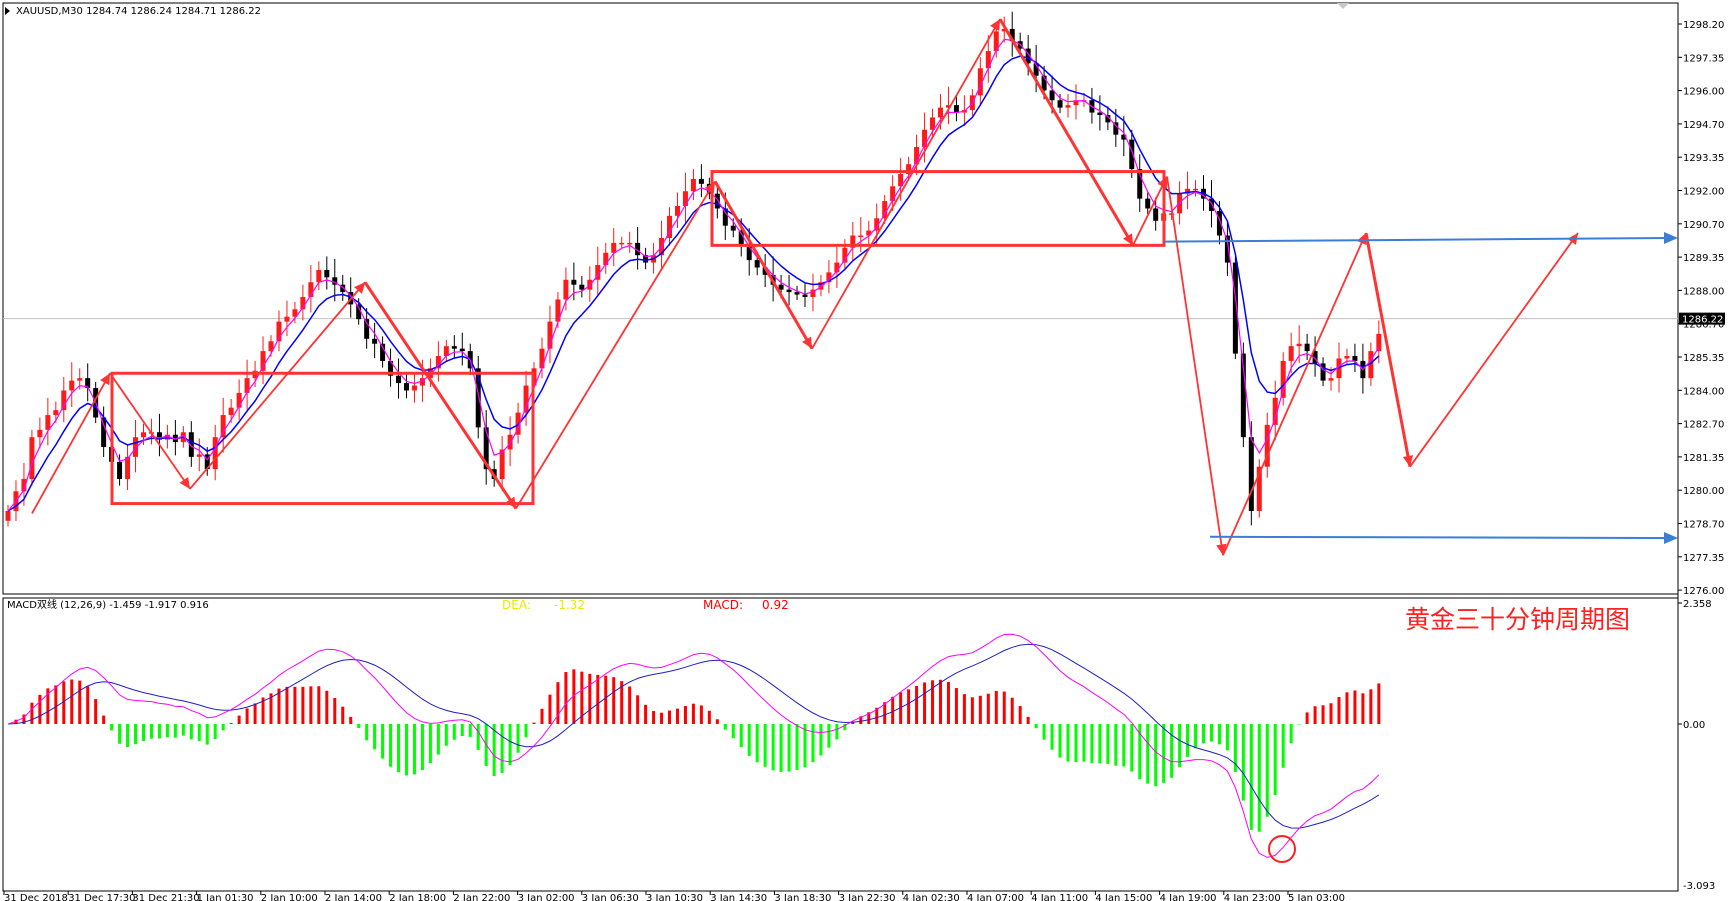 The image size is (1730, 901). Describe the element at coordinates (1059, 897) in the screenshot. I see `time-tick-label: 4 Jan 11:00` at that location.